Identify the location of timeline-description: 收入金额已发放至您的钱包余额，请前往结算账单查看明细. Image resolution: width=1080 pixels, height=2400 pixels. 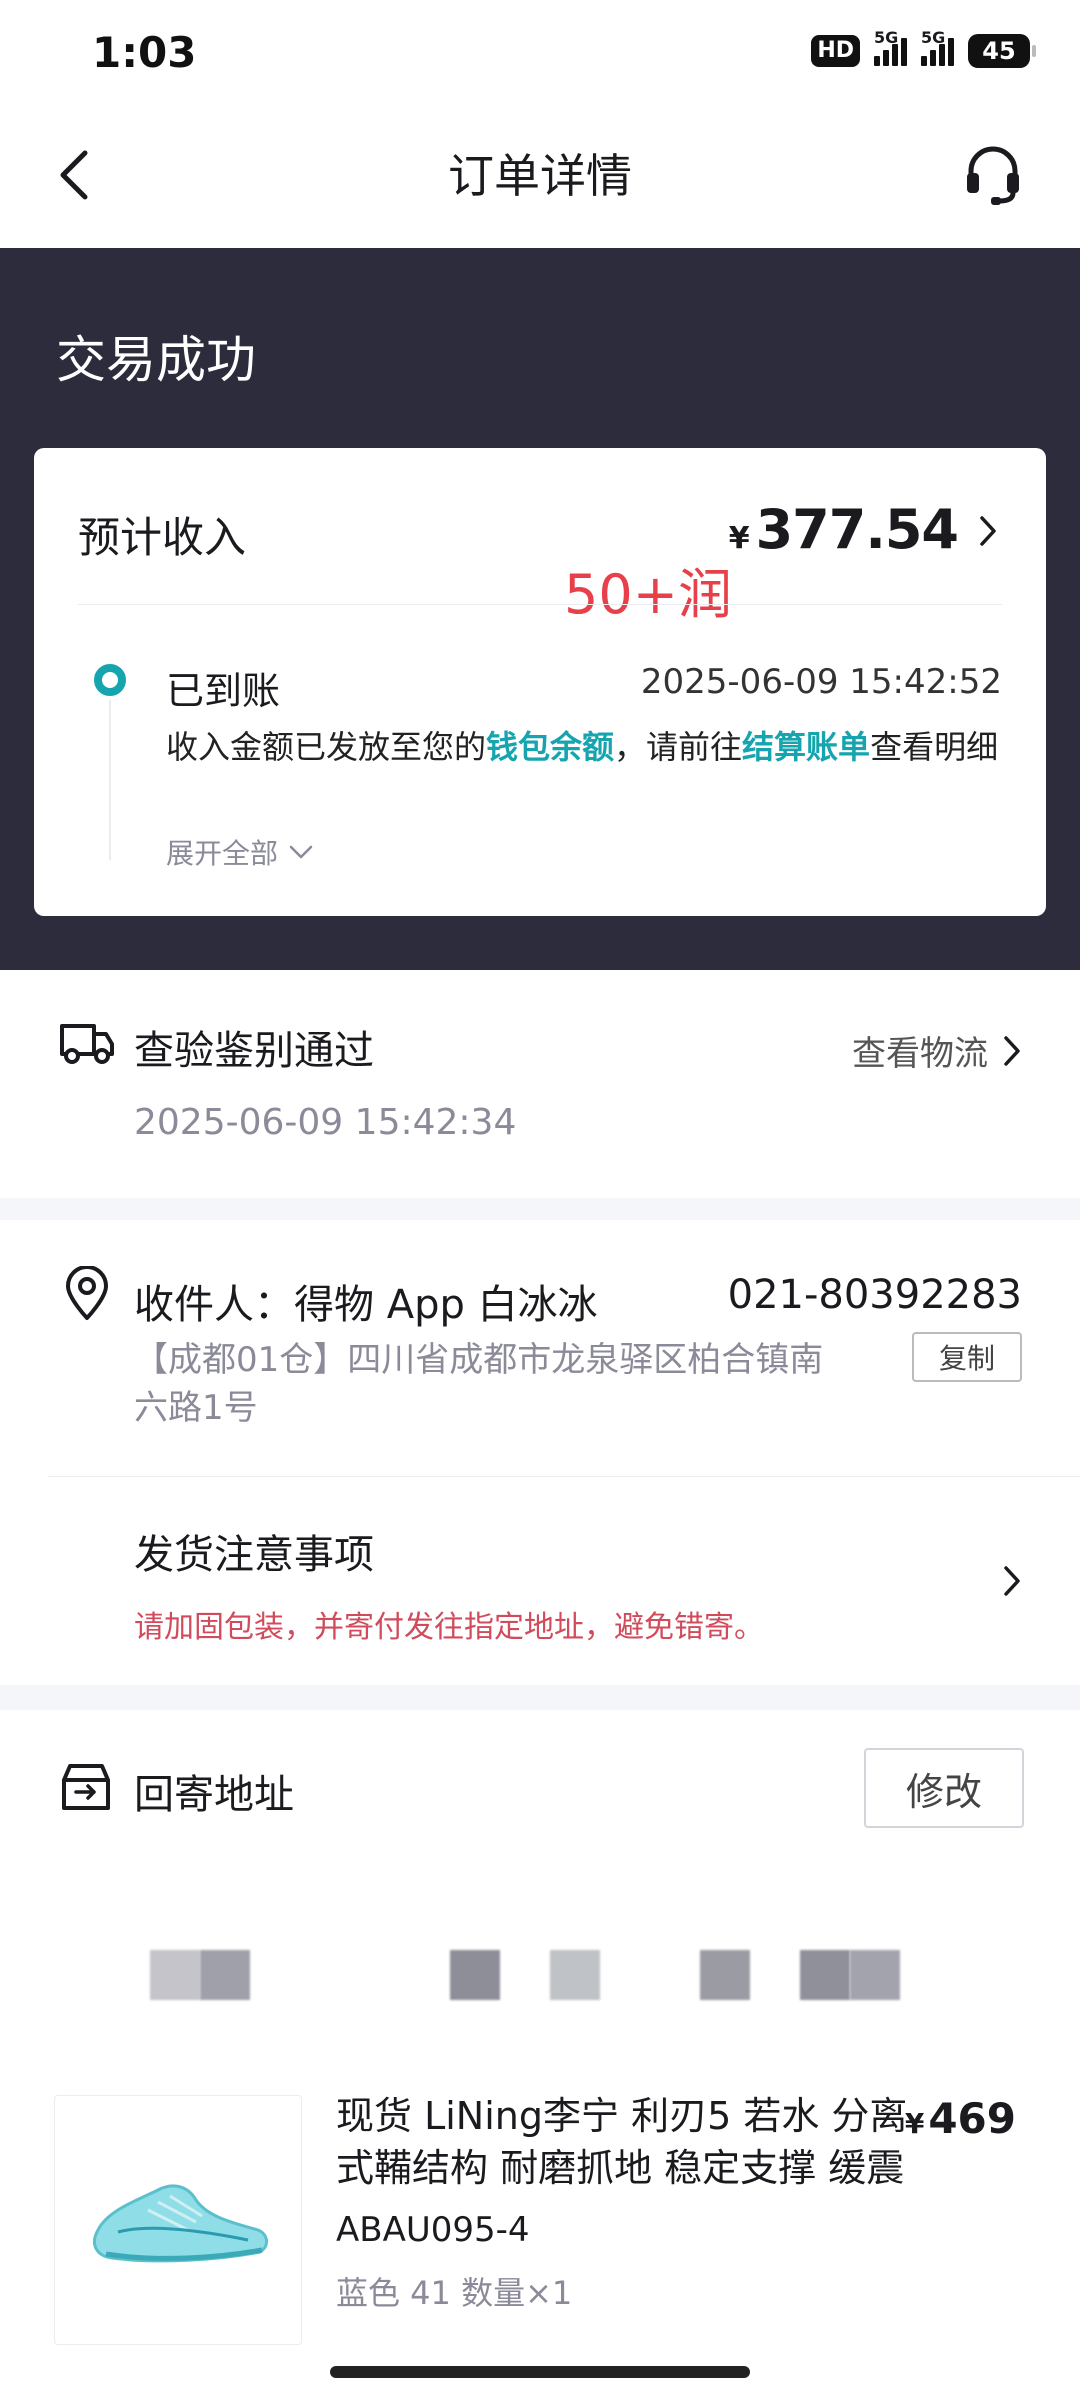
(584, 747).